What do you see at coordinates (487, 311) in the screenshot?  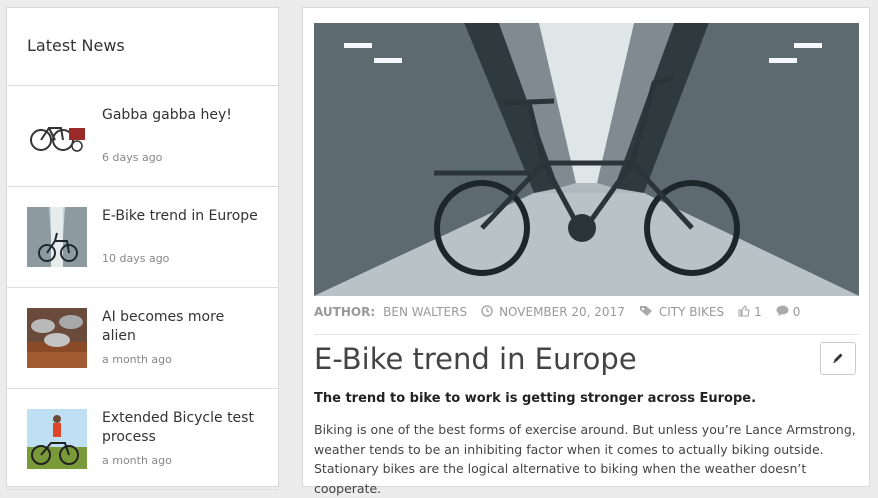 I see `clock-icon` at bounding box center [487, 311].